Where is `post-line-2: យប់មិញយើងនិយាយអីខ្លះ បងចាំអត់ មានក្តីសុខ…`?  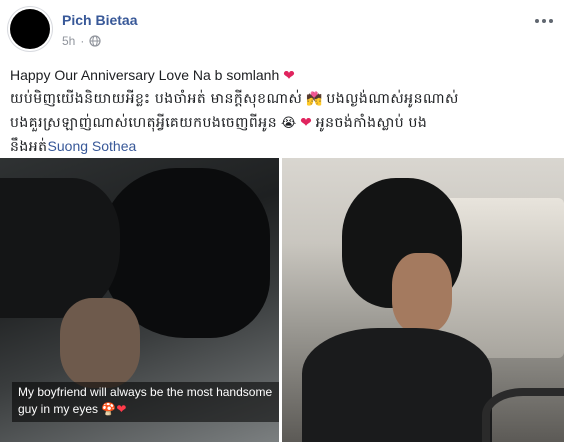 post-line-2: យប់មិញយើងនិយាយអីខ្លះ បងចាំអត់ មានក្តីសុខ… is located at coordinates (234, 98).